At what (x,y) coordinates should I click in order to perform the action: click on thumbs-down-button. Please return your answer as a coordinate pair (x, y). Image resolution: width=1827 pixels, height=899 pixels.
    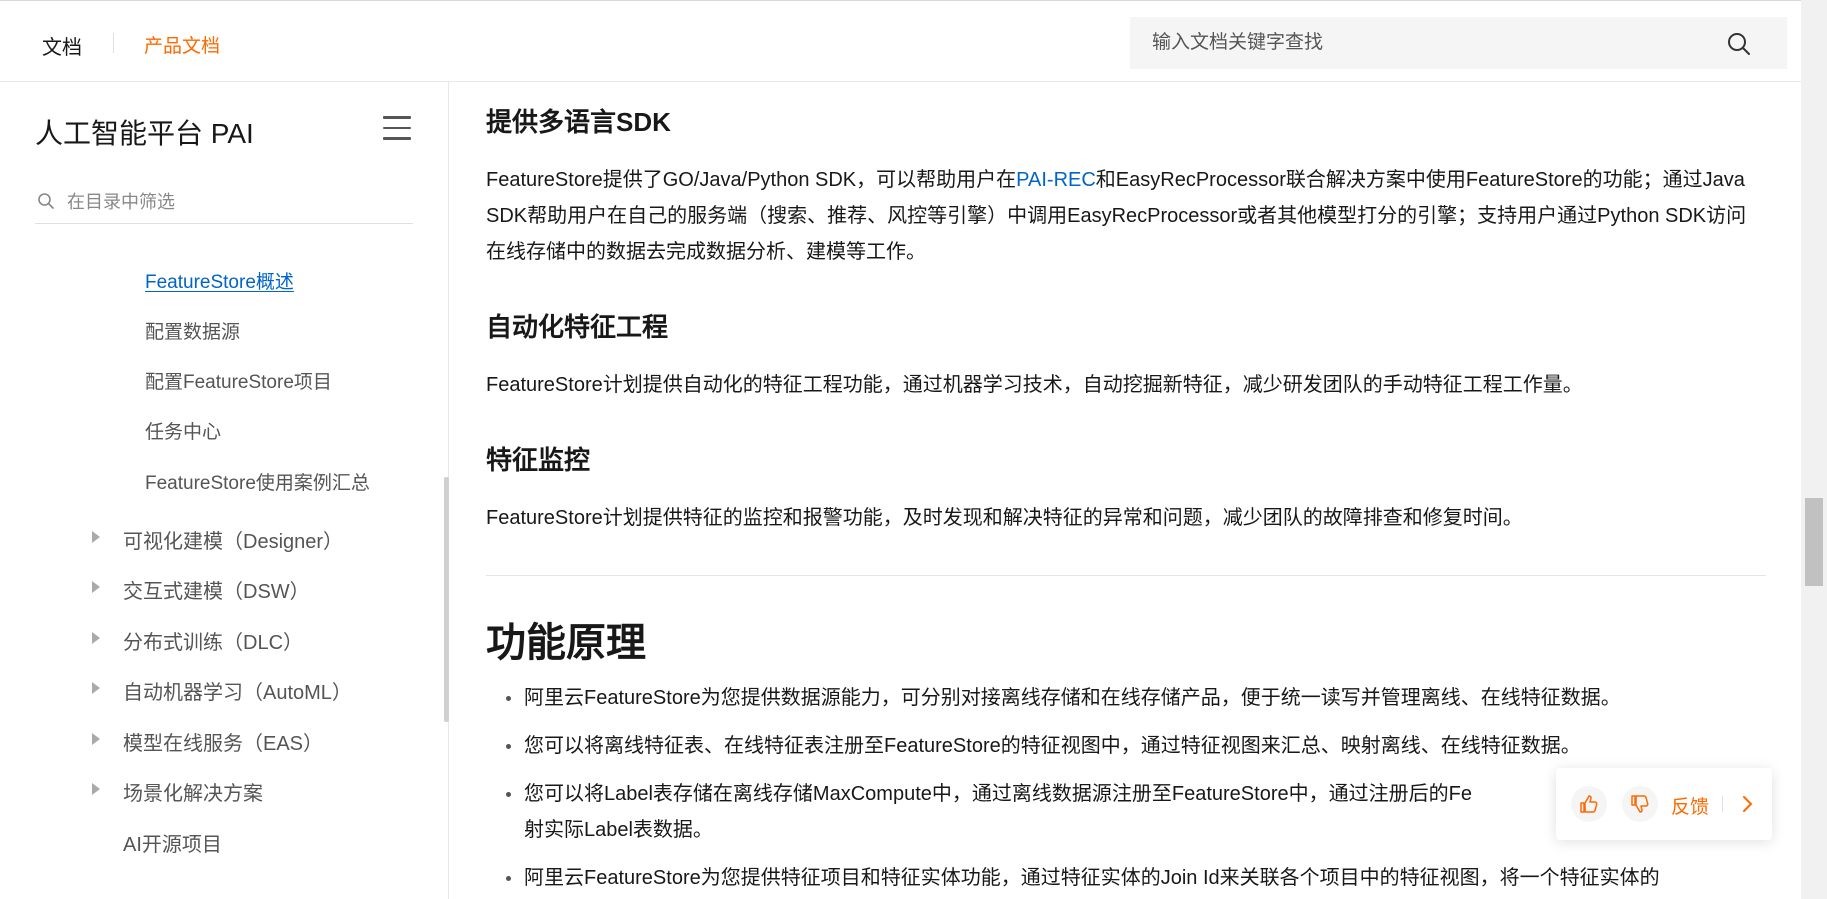
    Looking at the image, I should click on (1640, 804).